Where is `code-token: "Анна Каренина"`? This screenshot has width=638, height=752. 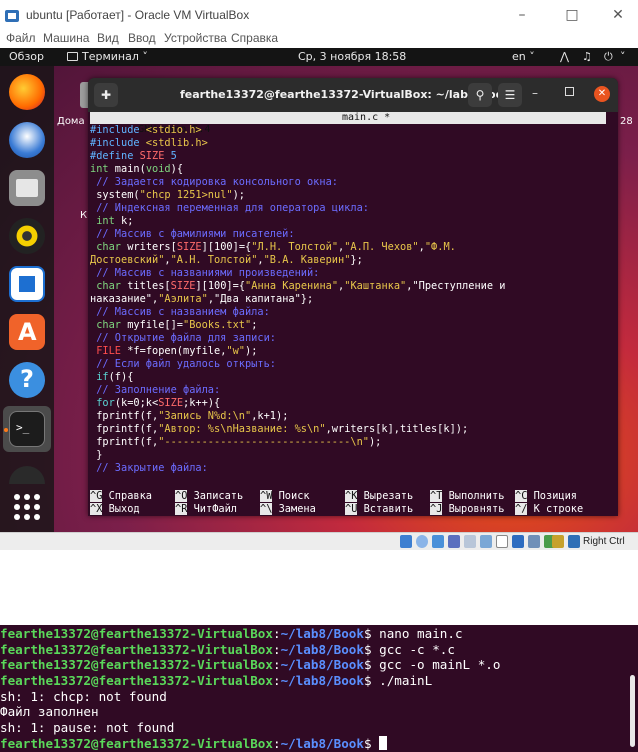 code-token: "Анна Каренина" is located at coordinates (292, 286).